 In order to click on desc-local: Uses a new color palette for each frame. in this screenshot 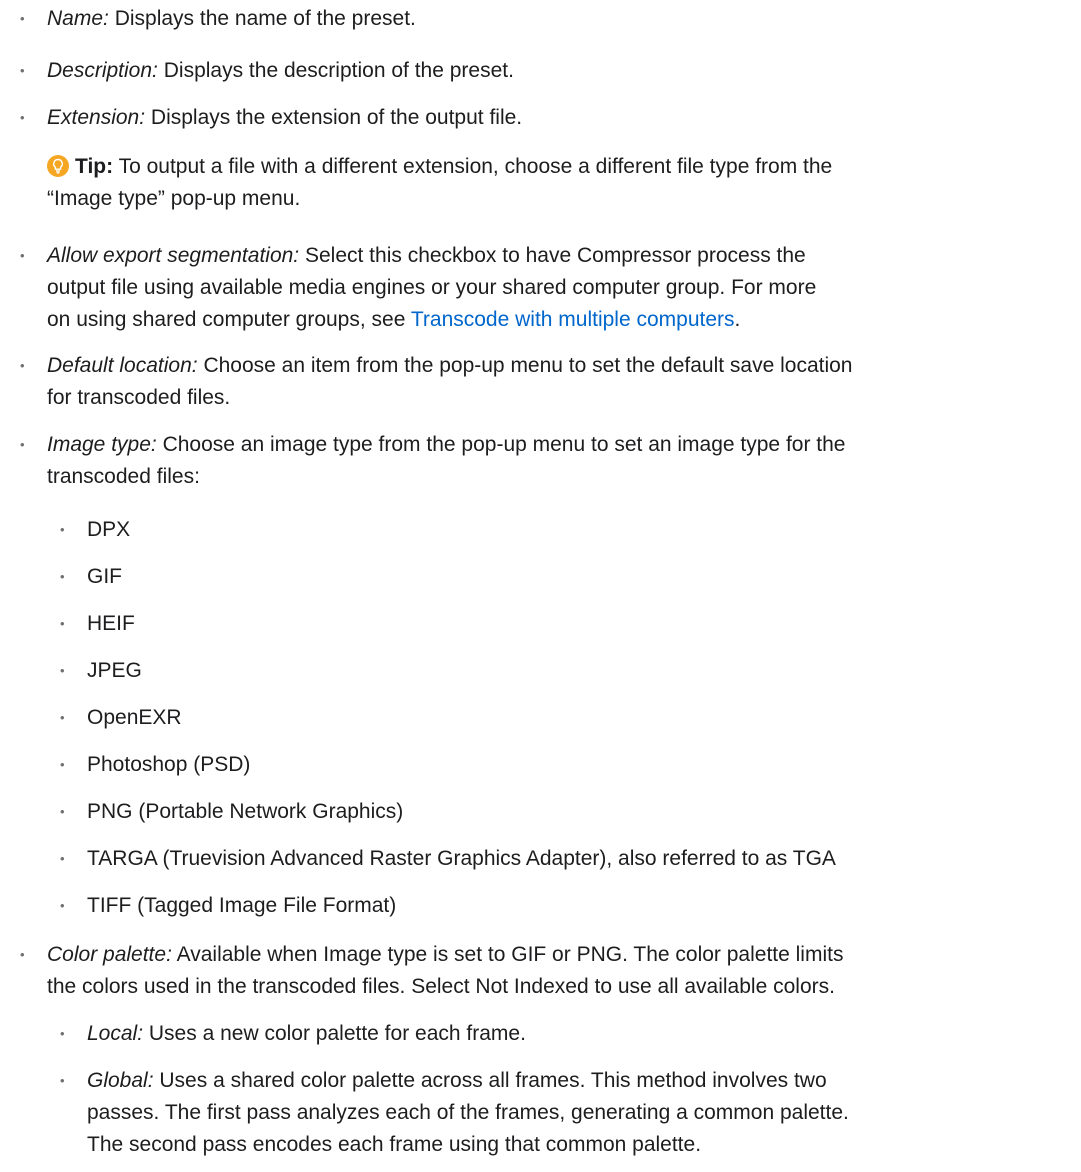, I will do `click(337, 1033)`.